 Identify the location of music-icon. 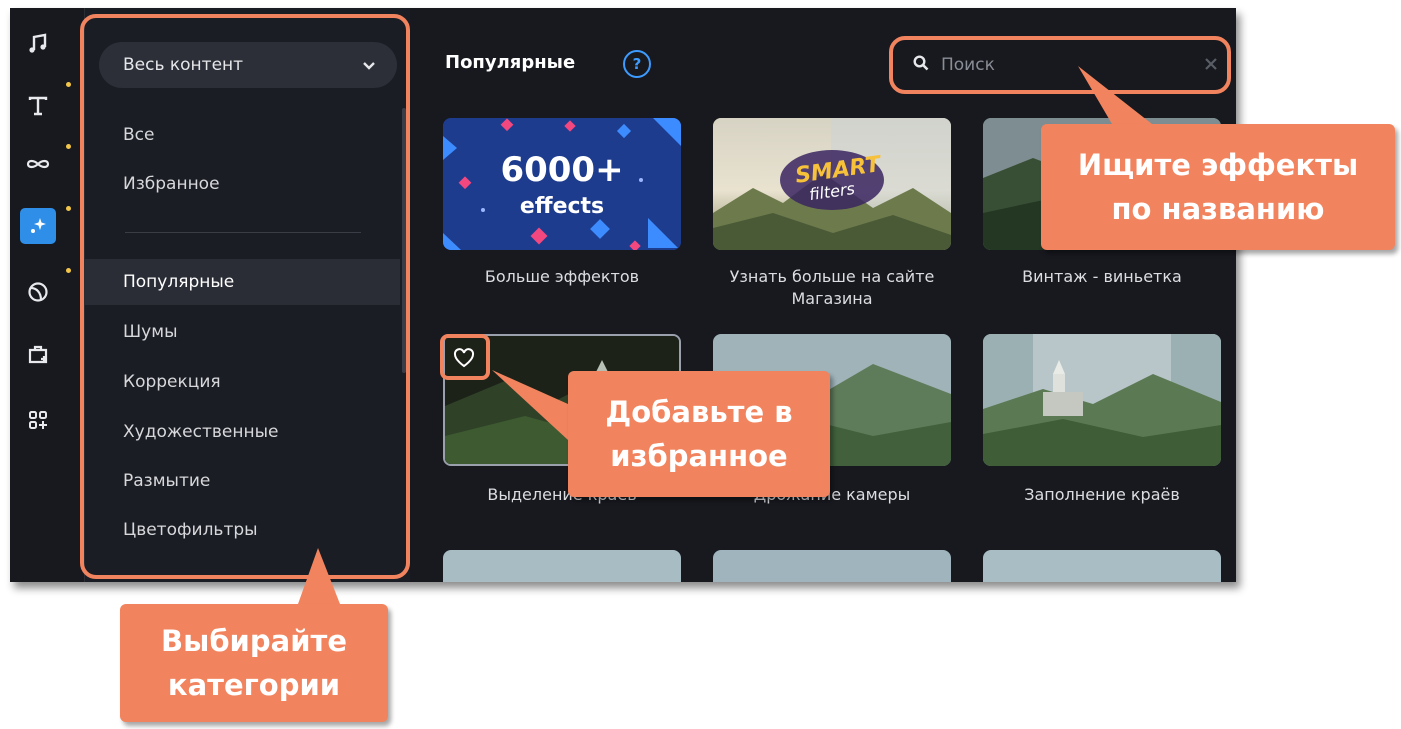
(38, 44).